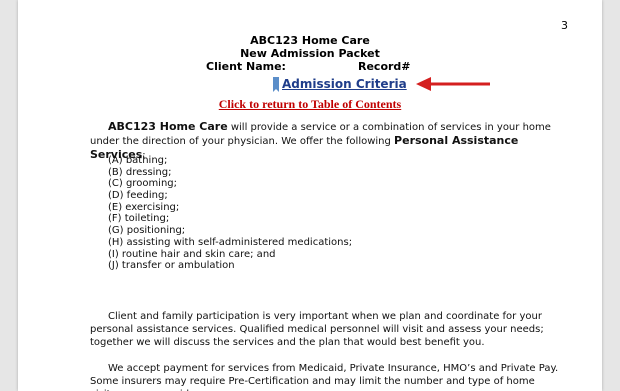 This screenshot has height=391, width=620. I want to click on list-item: (F) toileting;, so click(139, 219).